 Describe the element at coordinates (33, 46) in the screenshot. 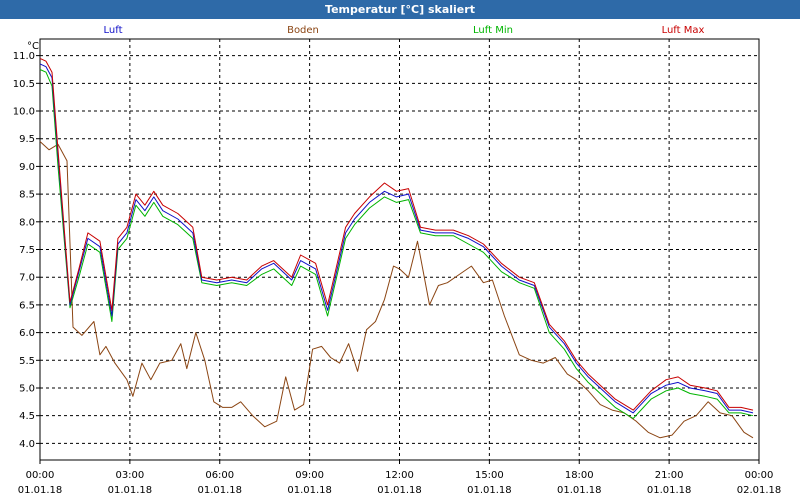

I see `y-axis-unit-label: °C` at that location.